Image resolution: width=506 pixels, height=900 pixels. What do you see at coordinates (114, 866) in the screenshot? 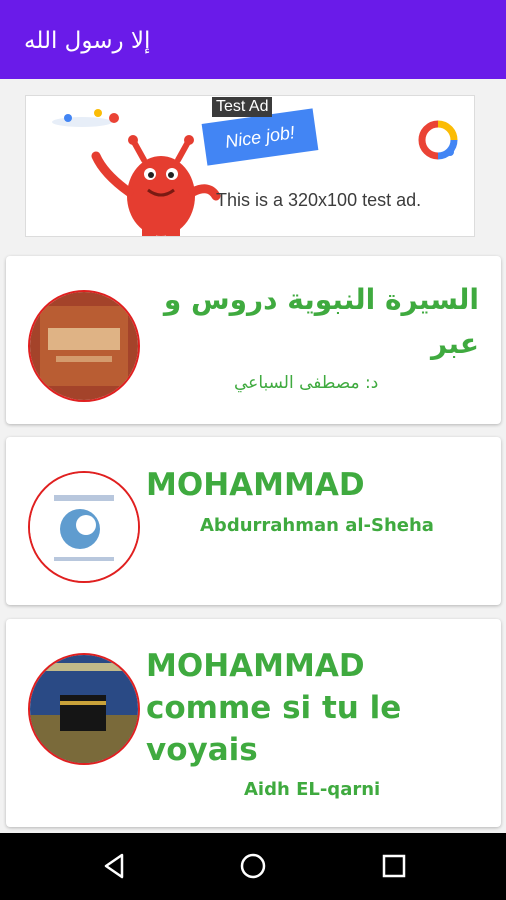
I see `back-icon` at bounding box center [114, 866].